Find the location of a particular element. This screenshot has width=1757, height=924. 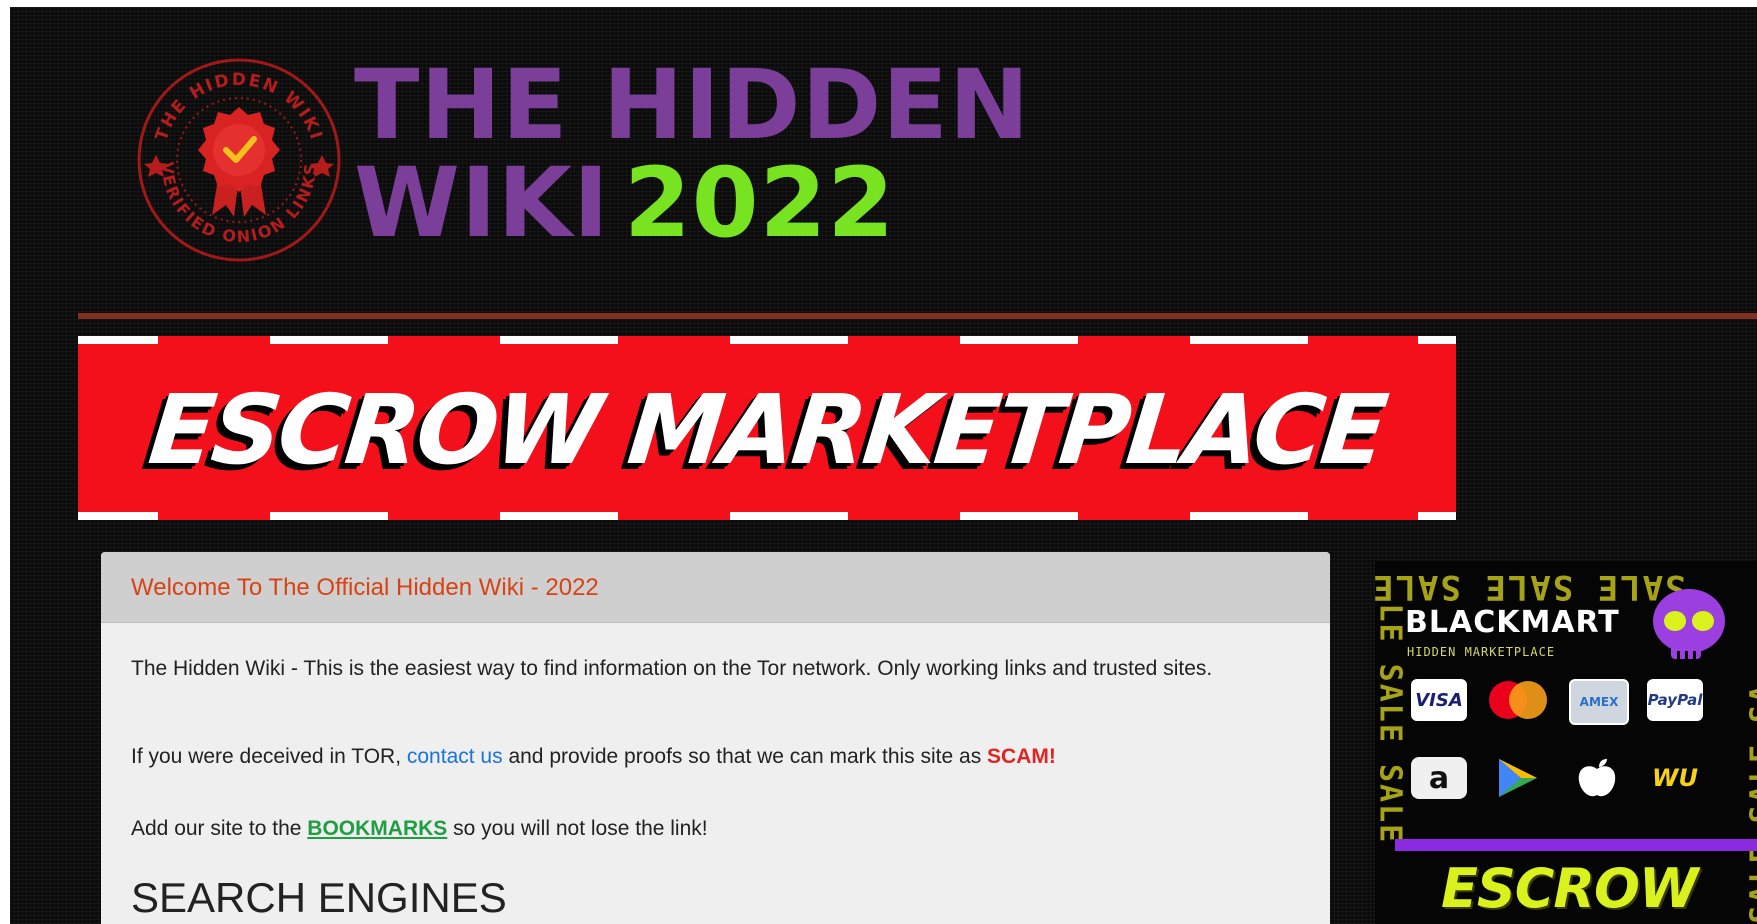

ad-sale-left-text: LE SALE SALE is located at coordinates (1391, 724).